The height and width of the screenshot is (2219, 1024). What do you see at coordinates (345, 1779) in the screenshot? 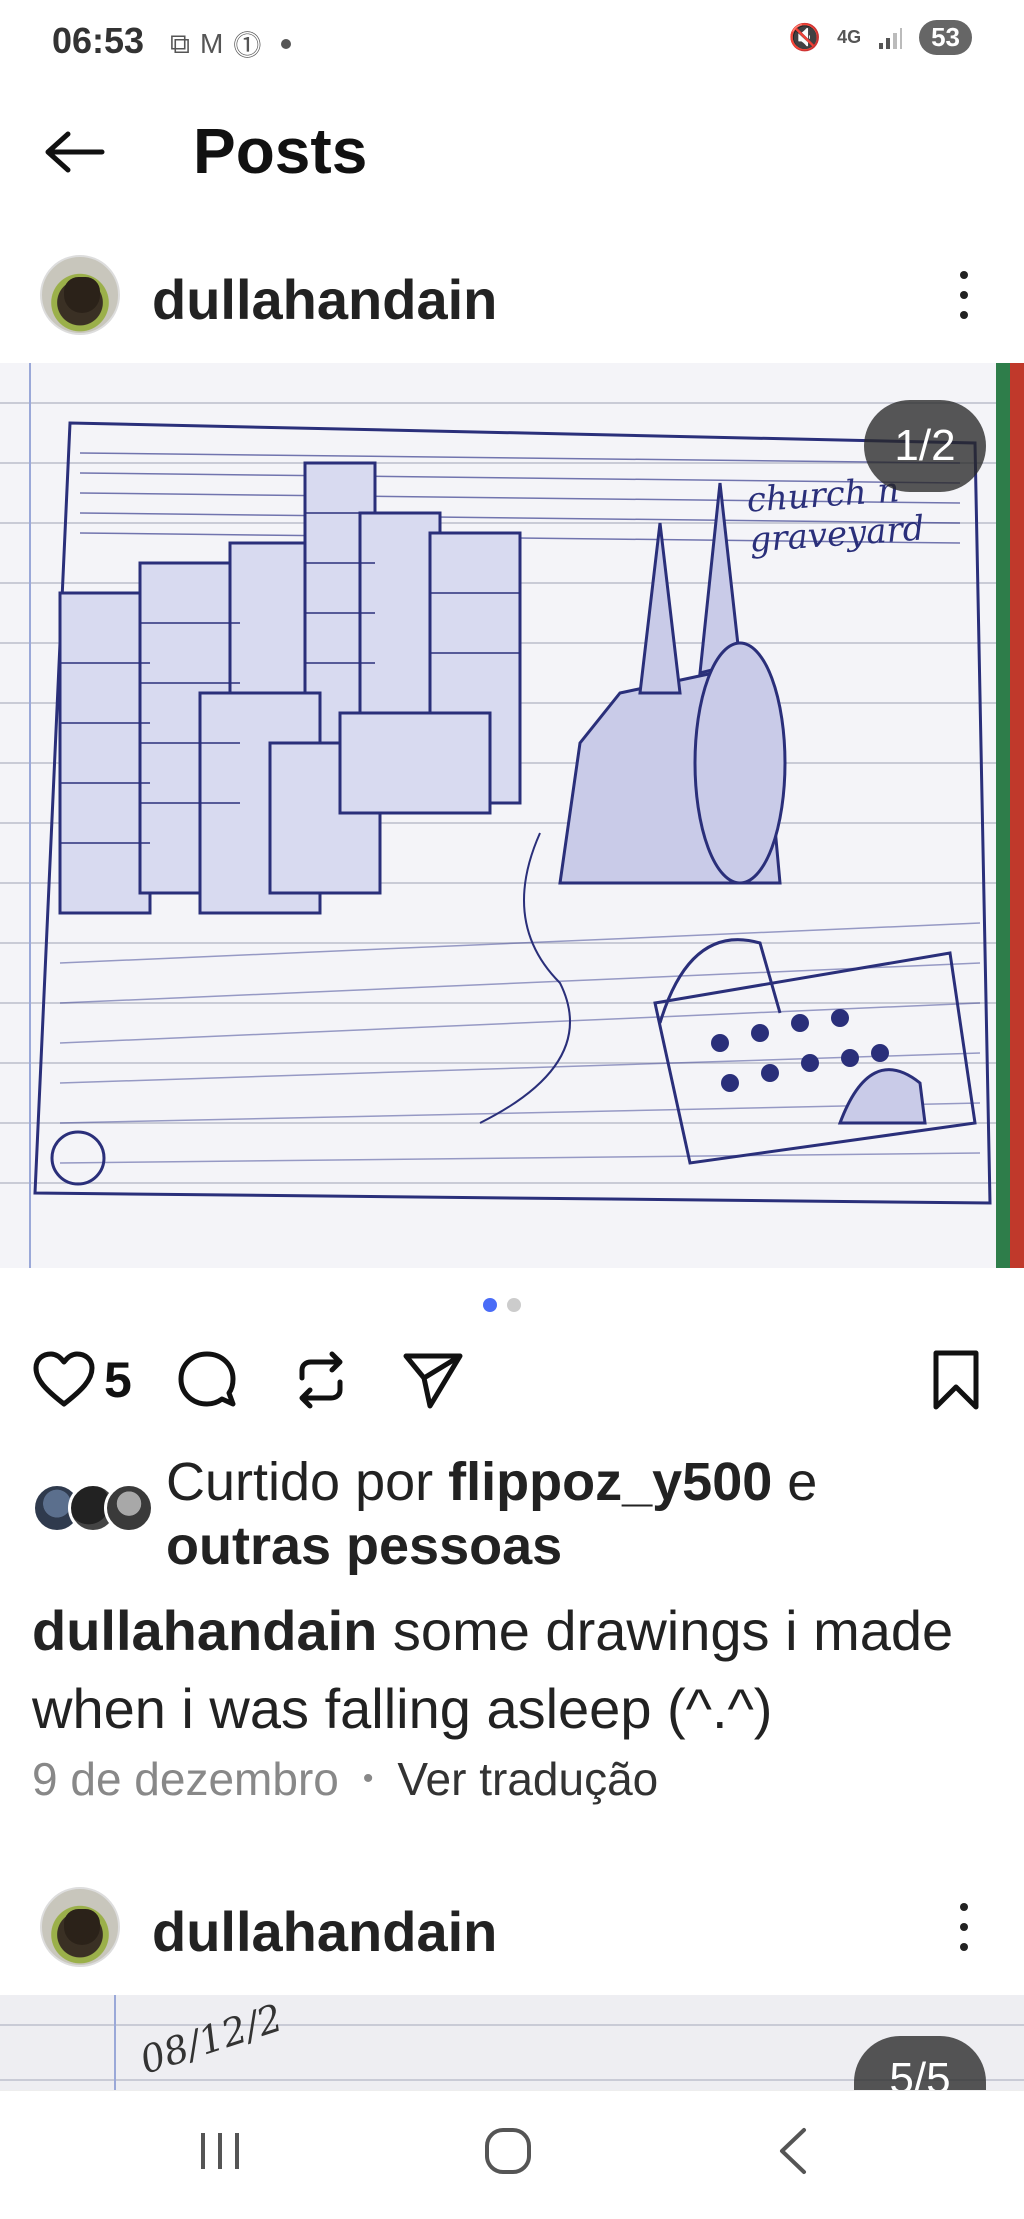
I see `post-meta: 9 de dezembro • Ver tradução` at bounding box center [345, 1779].